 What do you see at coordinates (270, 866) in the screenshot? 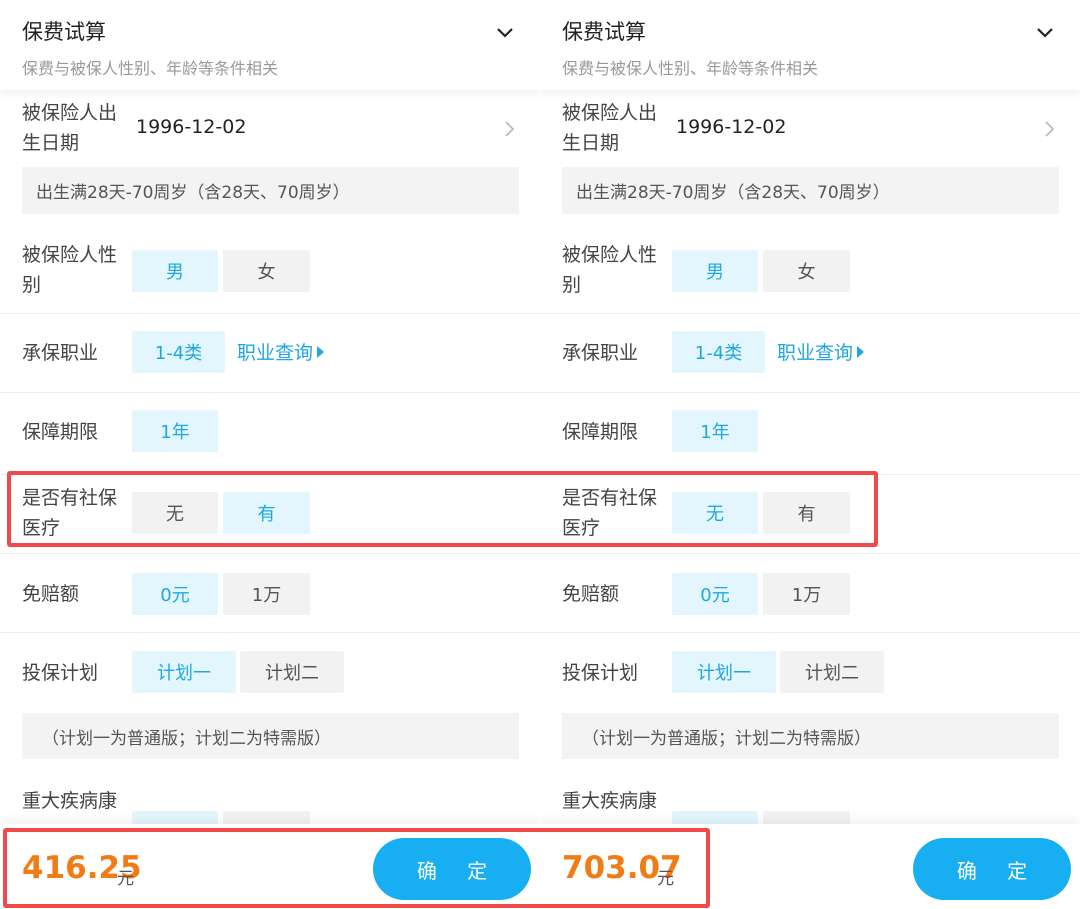
I see `price-footer: 416.25 元 确 定` at bounding box center [270, 866].